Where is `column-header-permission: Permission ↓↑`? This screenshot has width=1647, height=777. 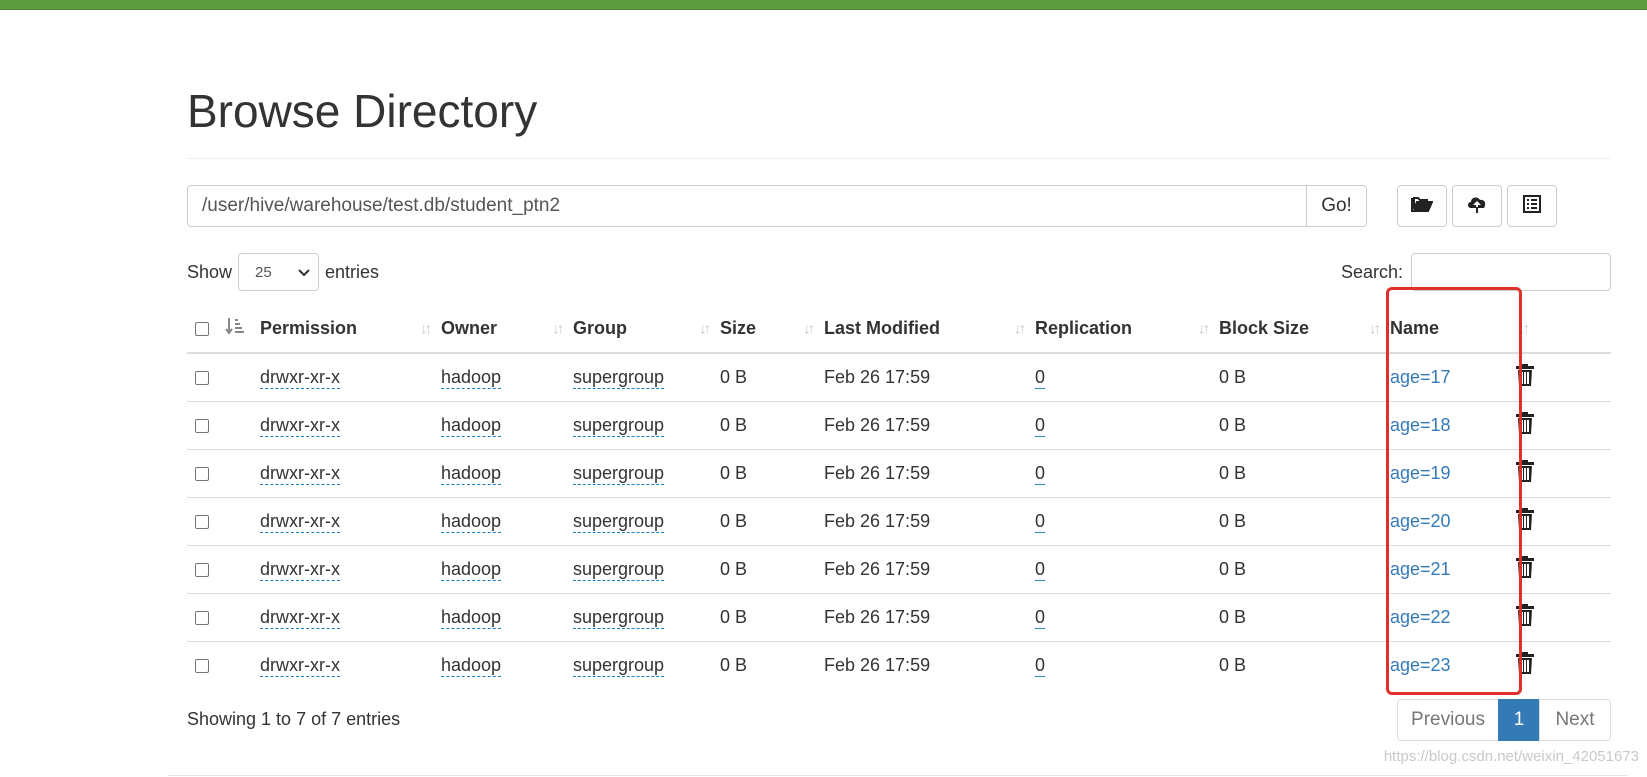 column-header-permission: Permission ↓↑ is located at coordinates (350, 329).